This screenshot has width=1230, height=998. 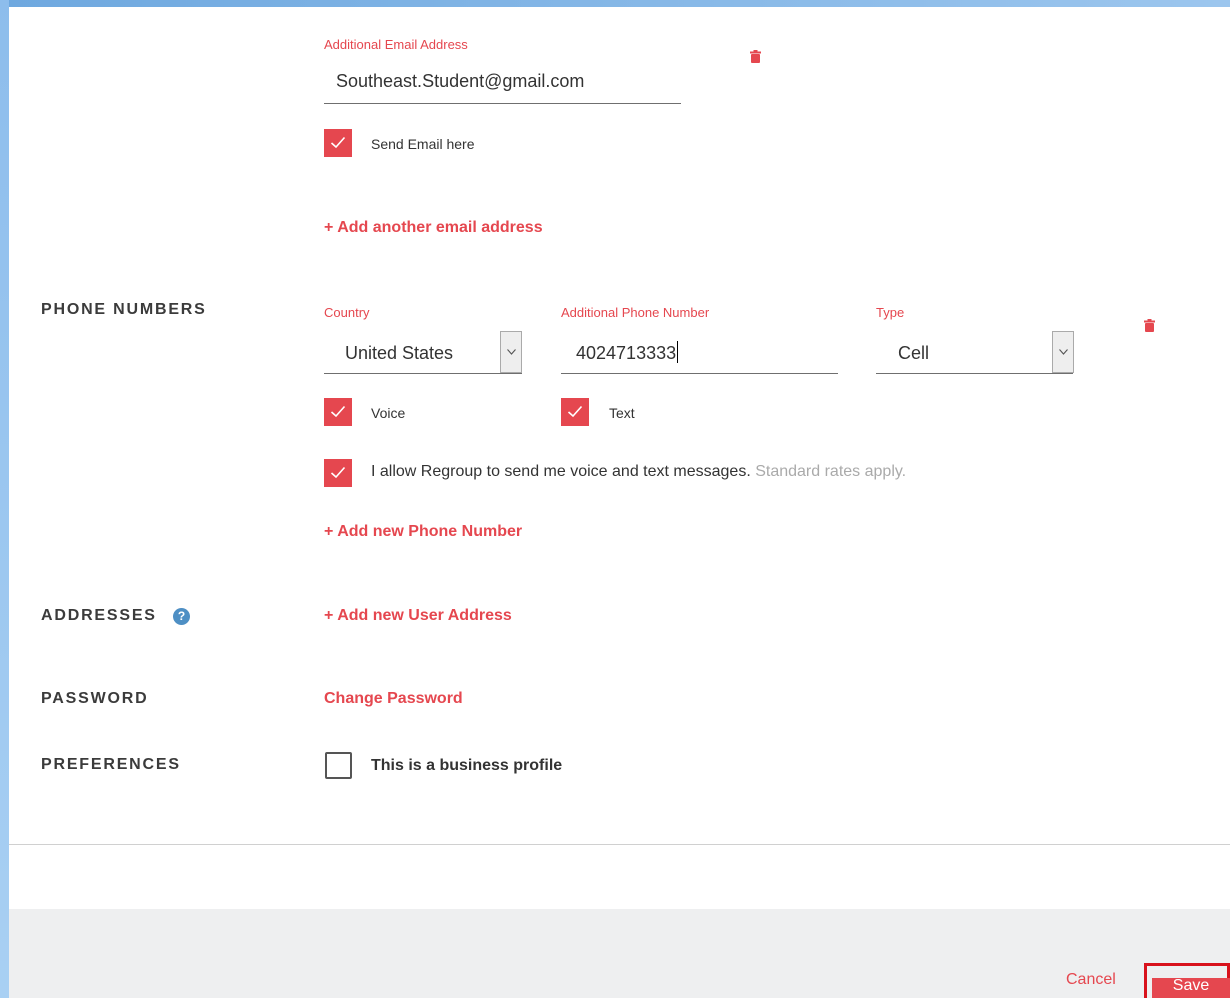 I want to click on phone-type-select: Cell, so click(x=975, y=352).